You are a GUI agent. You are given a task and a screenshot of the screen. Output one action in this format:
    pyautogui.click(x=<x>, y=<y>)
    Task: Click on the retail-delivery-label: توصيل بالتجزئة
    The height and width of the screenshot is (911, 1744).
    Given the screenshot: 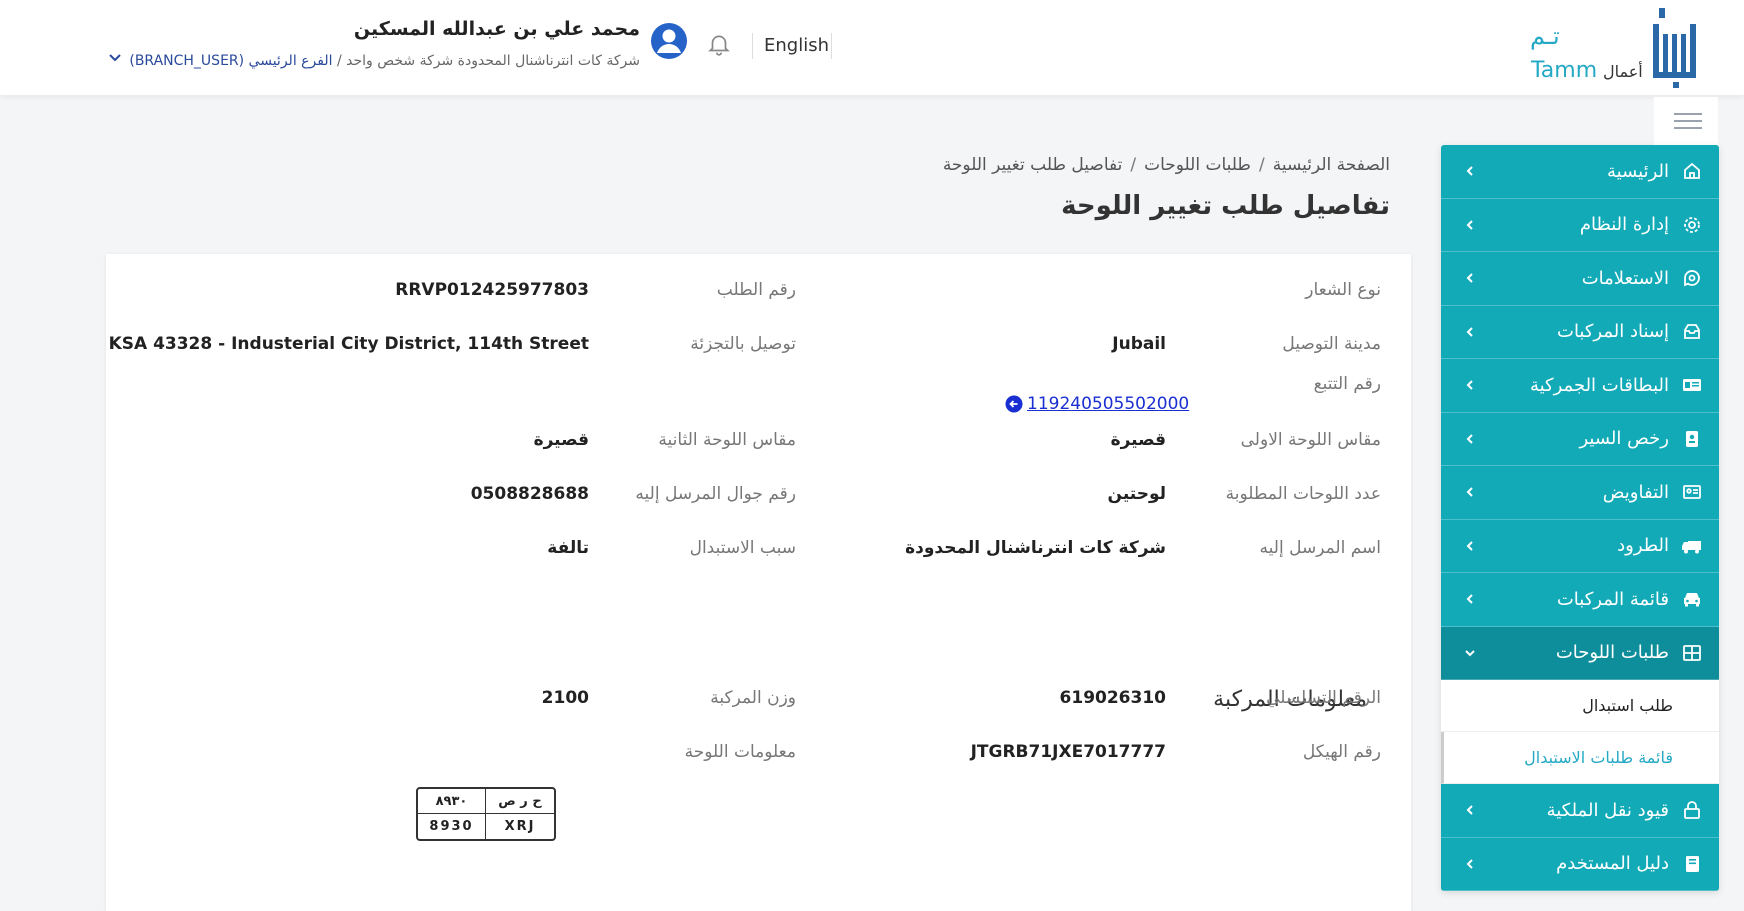 What is the action you would take?
    pyautogui.click(x=743, y=344)
    